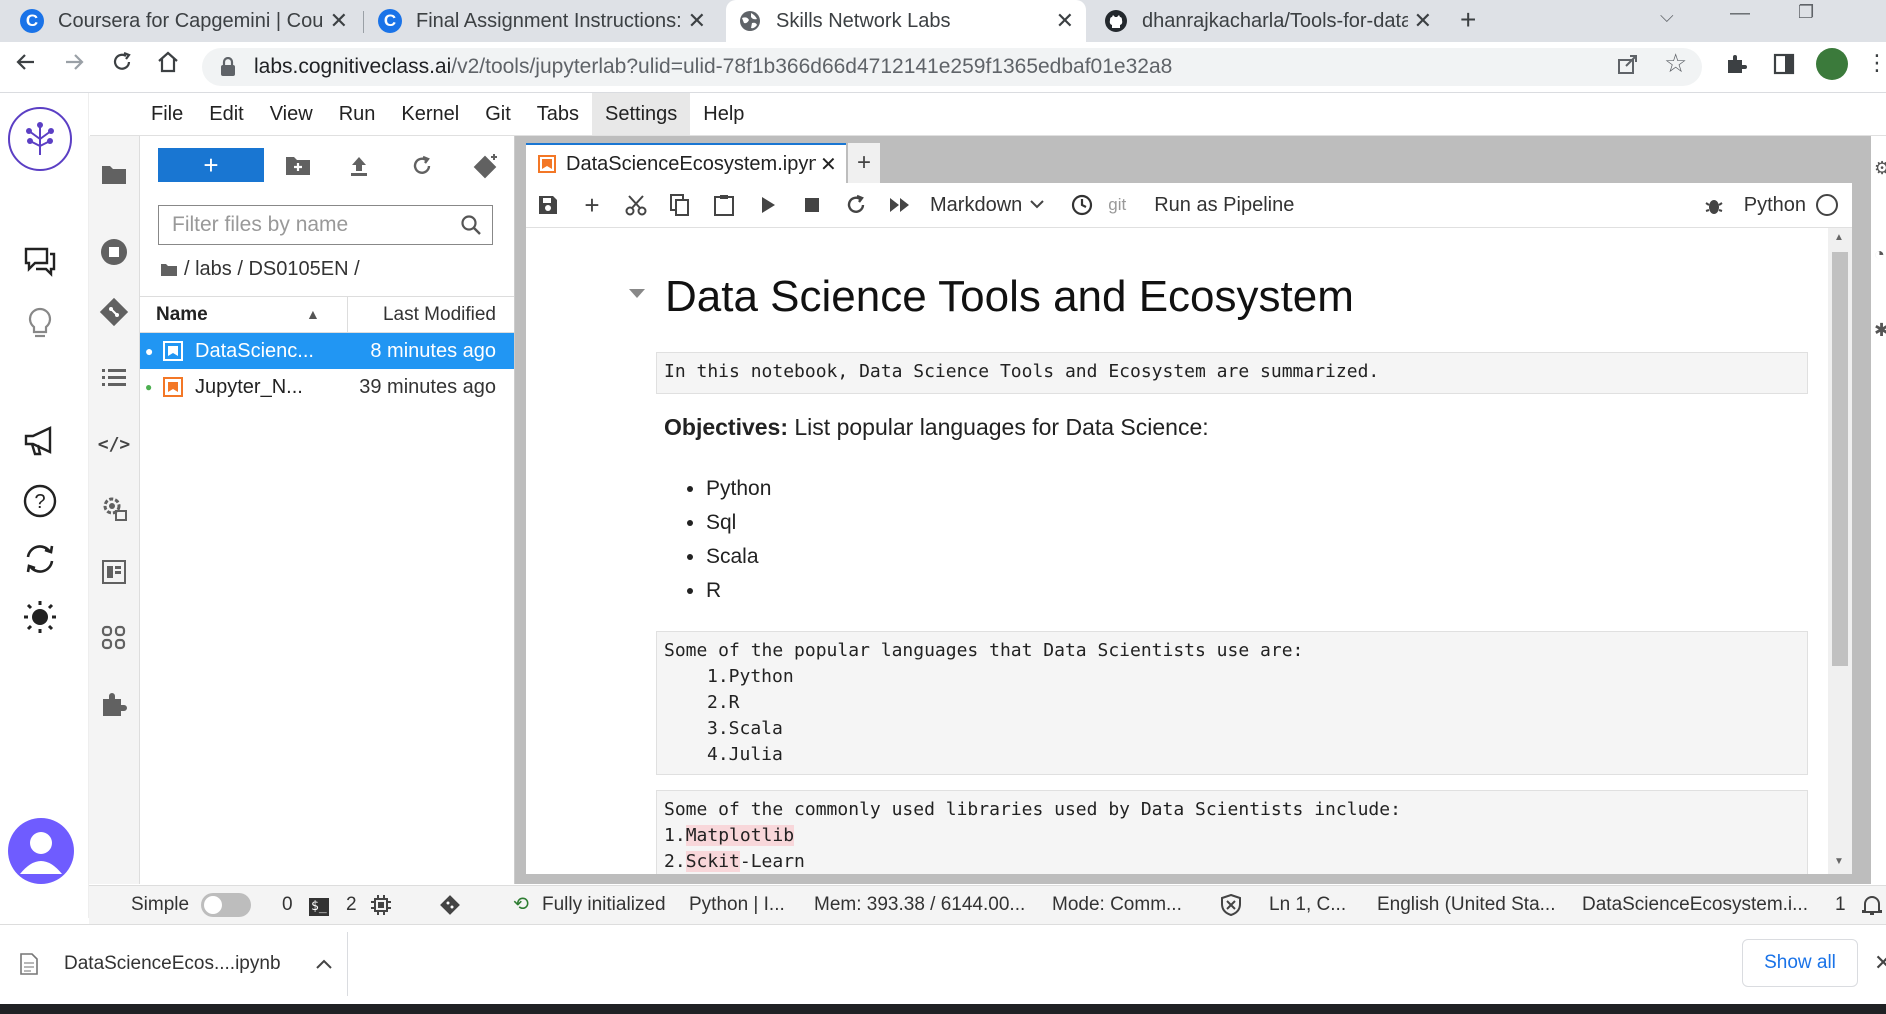  I want to click on chat-icon, so click(40, 261).